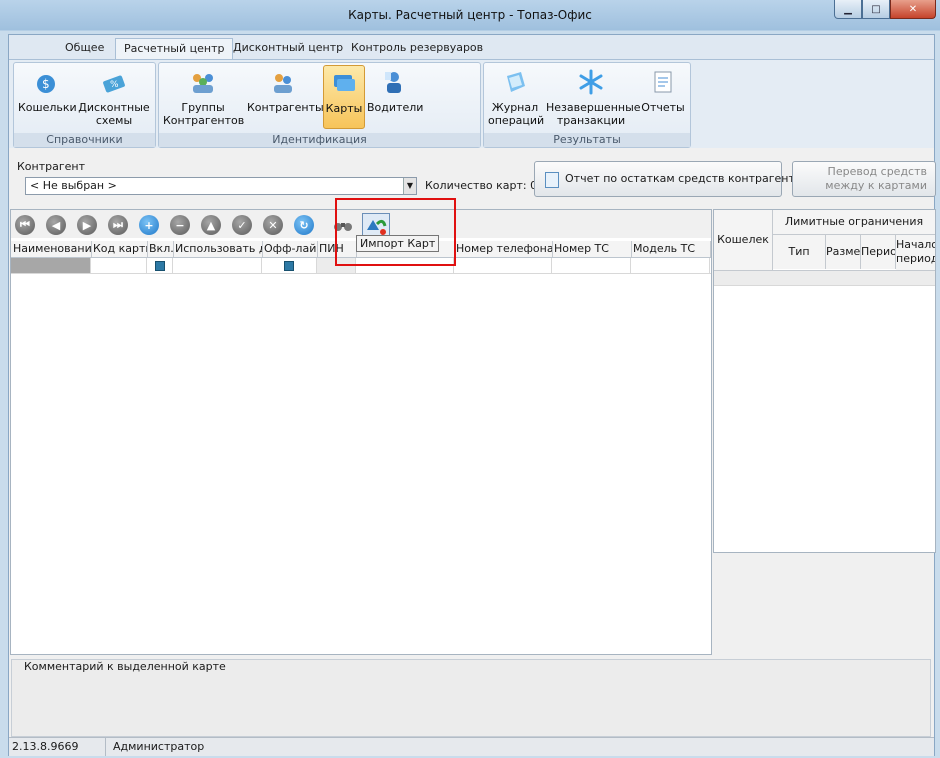  What do you see at coordinates (51, 265) in the screenshot?
I see `row-selector-cell` at bounding box center [51, 265].